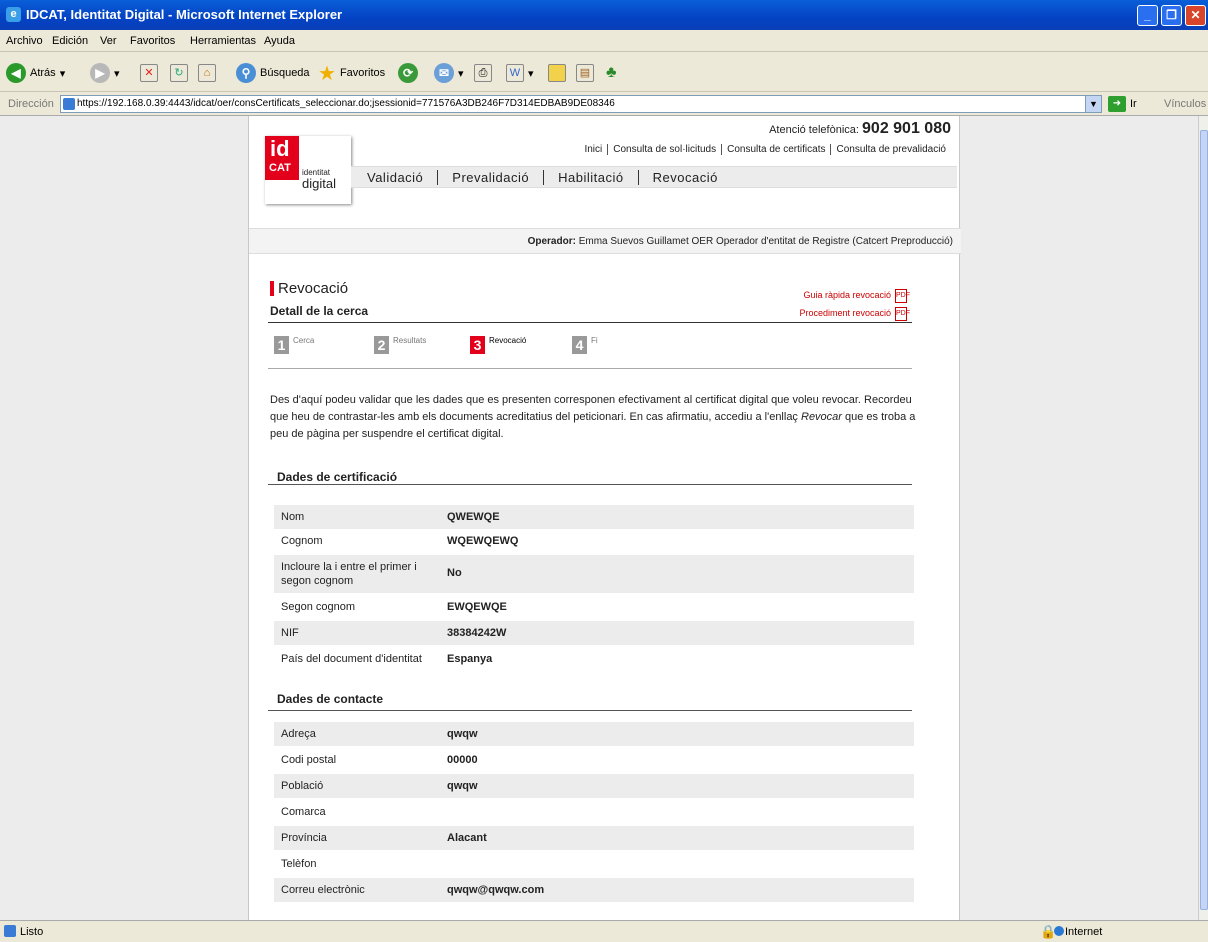 Image resolution: width=1208 pixels, height=942 pixels. I want to click on favorites-label: Favoritos, so click(362, 73).